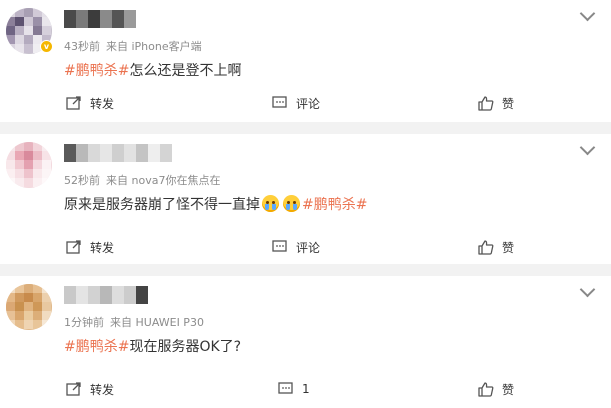 The height and width of the screenshot is (408, 611). Describe the element at coordinates (154, 46) in the screenshot. I see `post-source: 来自 iPhone客户端` at that location.